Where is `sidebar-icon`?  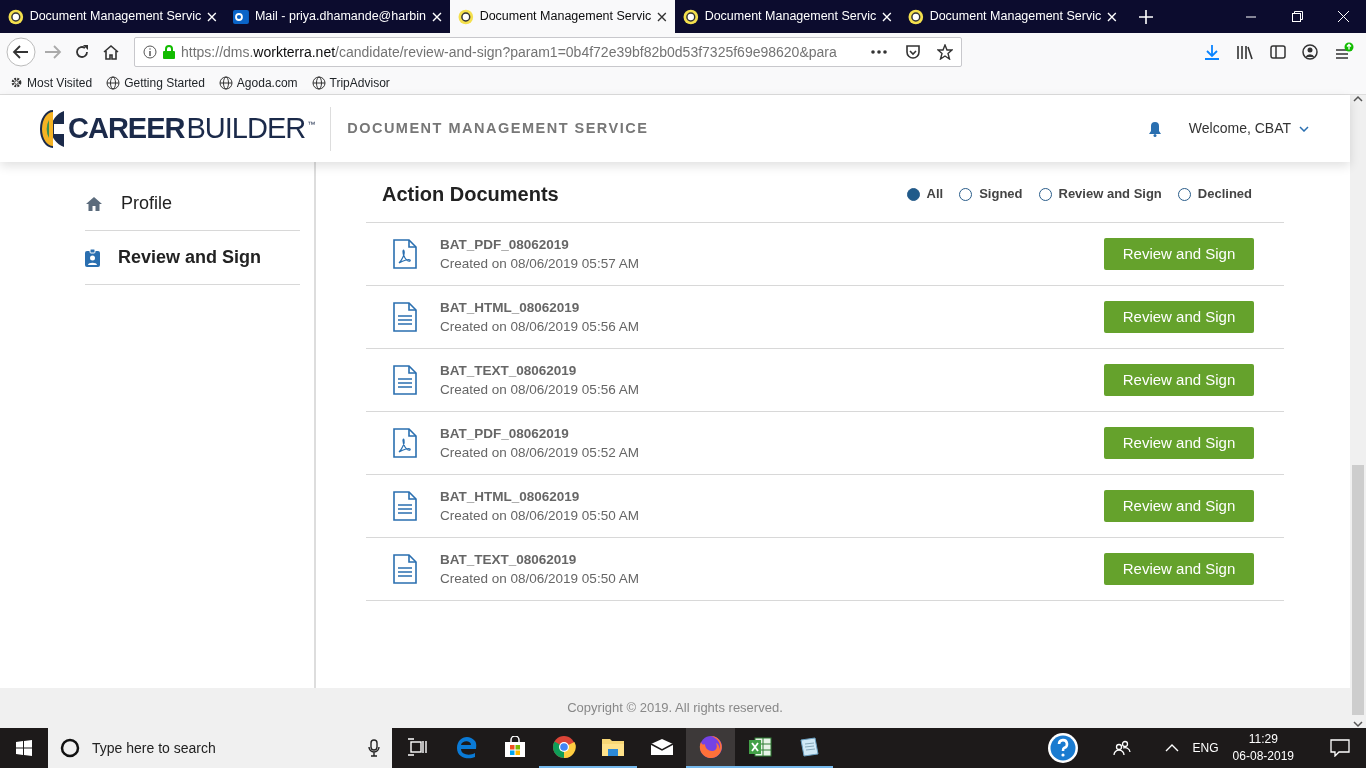
sidebar-icon is located at coordinates (1278, 52).